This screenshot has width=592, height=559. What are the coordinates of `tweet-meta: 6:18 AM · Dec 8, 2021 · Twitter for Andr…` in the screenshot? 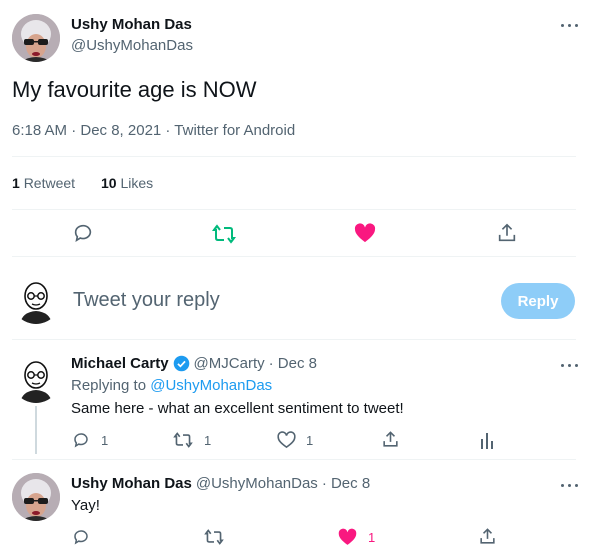 It's located at (153, 130).